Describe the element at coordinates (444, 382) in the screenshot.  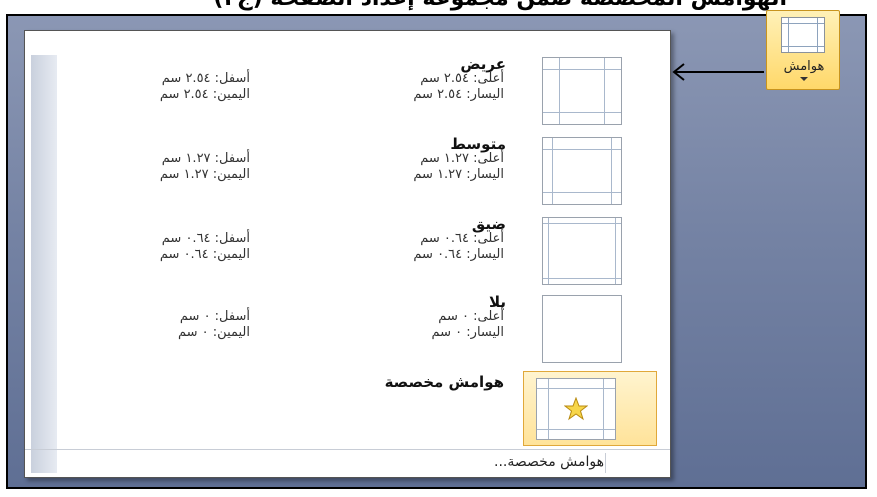
I see `custom-preset-name: هوامش مخصصة` at that location.